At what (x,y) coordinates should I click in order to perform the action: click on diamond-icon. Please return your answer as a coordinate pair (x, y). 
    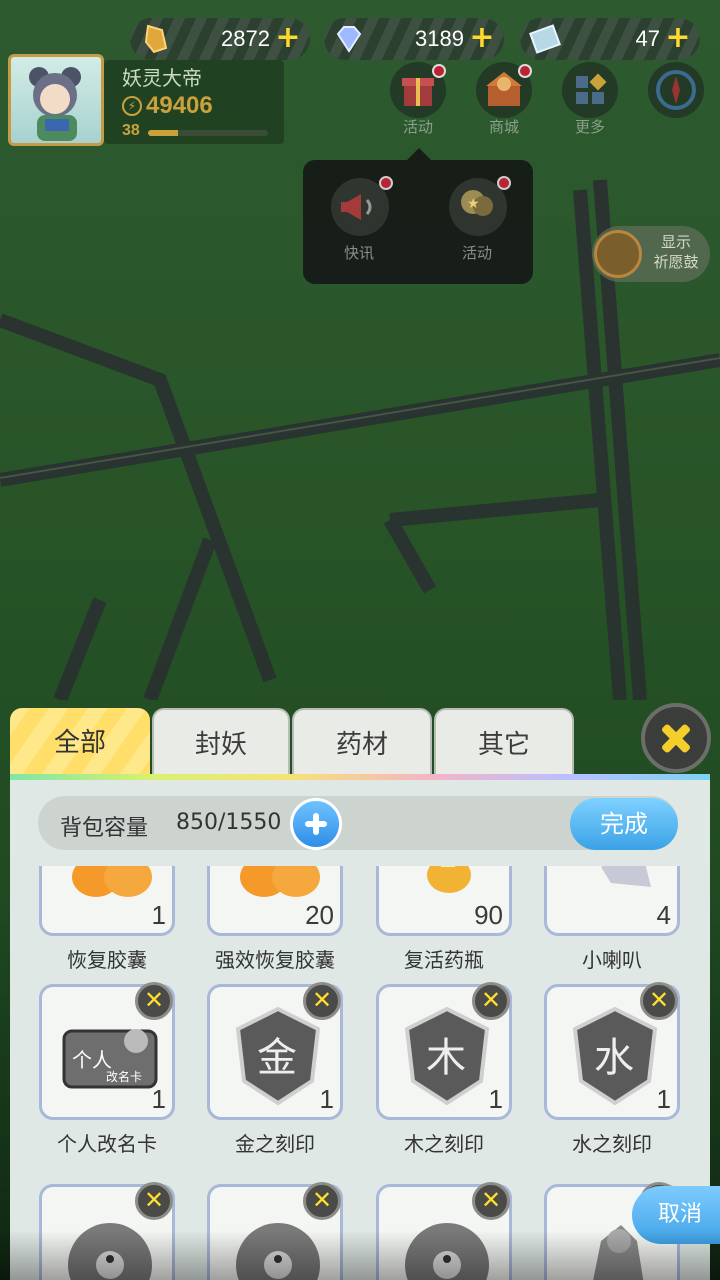
    Looking at the image, I should click on (349, 39).